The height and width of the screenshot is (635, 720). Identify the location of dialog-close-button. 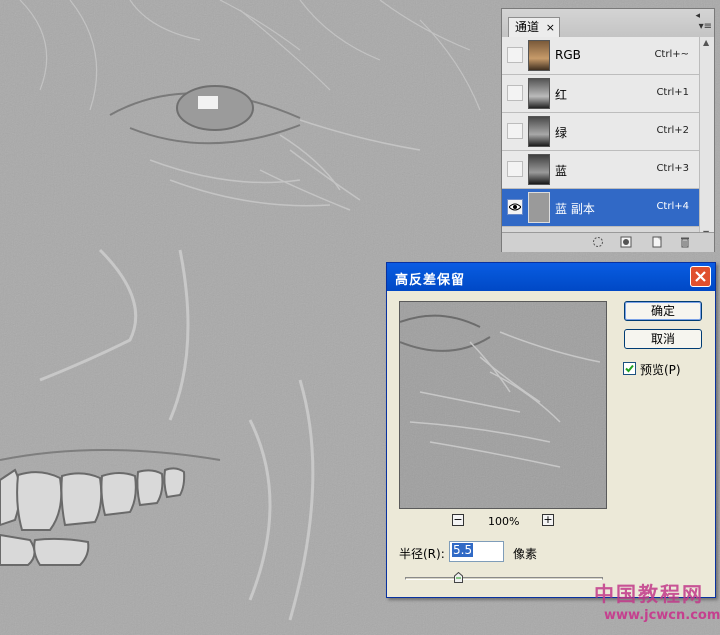
(700, 276).